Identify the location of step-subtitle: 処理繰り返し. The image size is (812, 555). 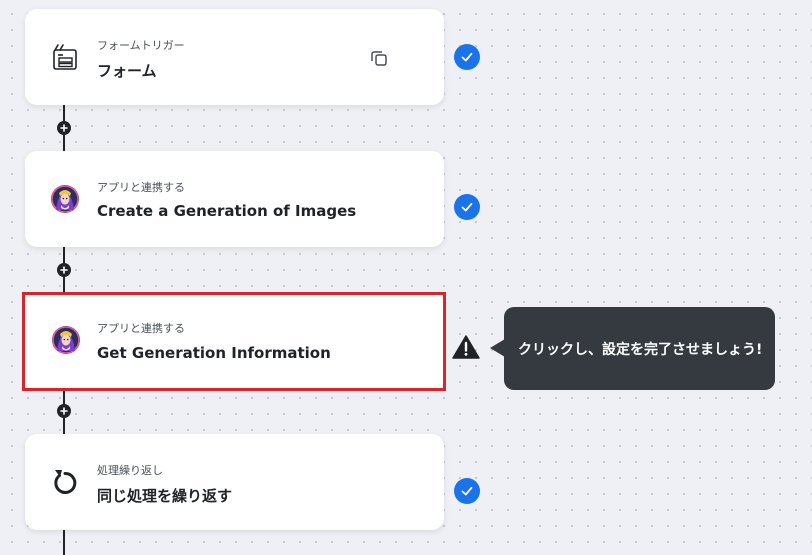
(130, 470).